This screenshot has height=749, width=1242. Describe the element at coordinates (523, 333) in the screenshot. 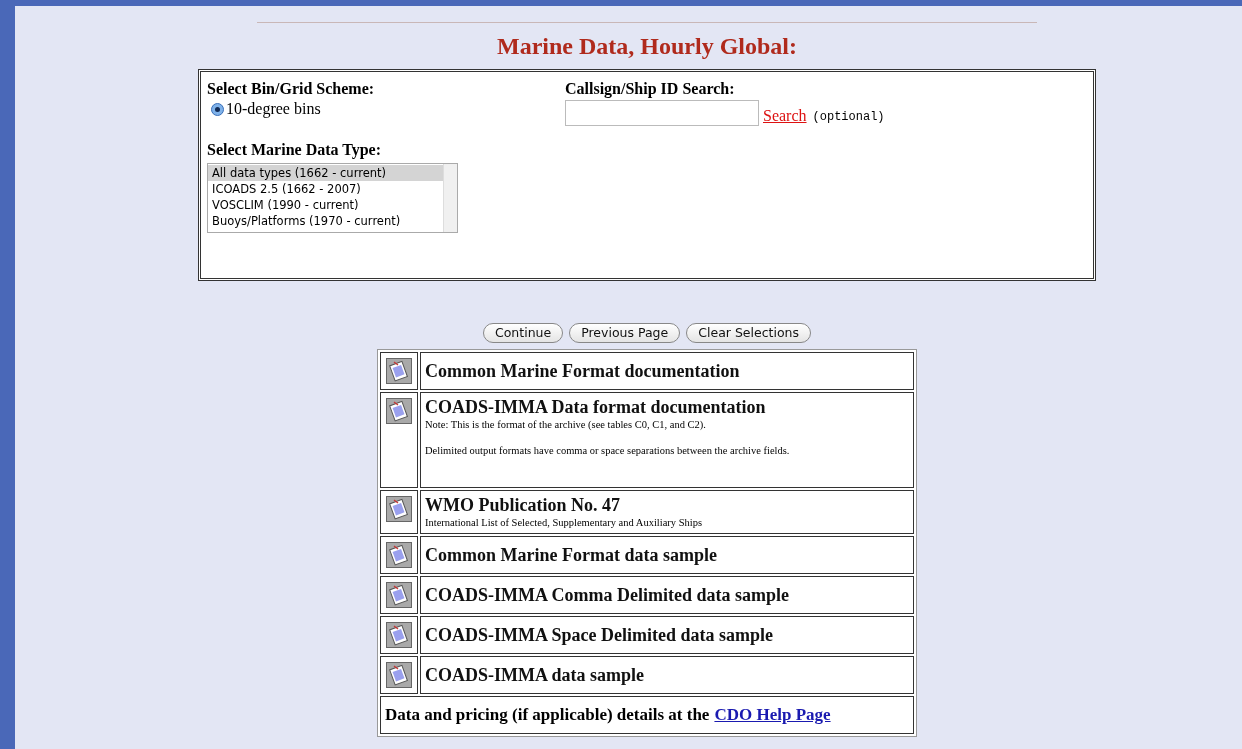

I see `form-button: Continue` at that location.